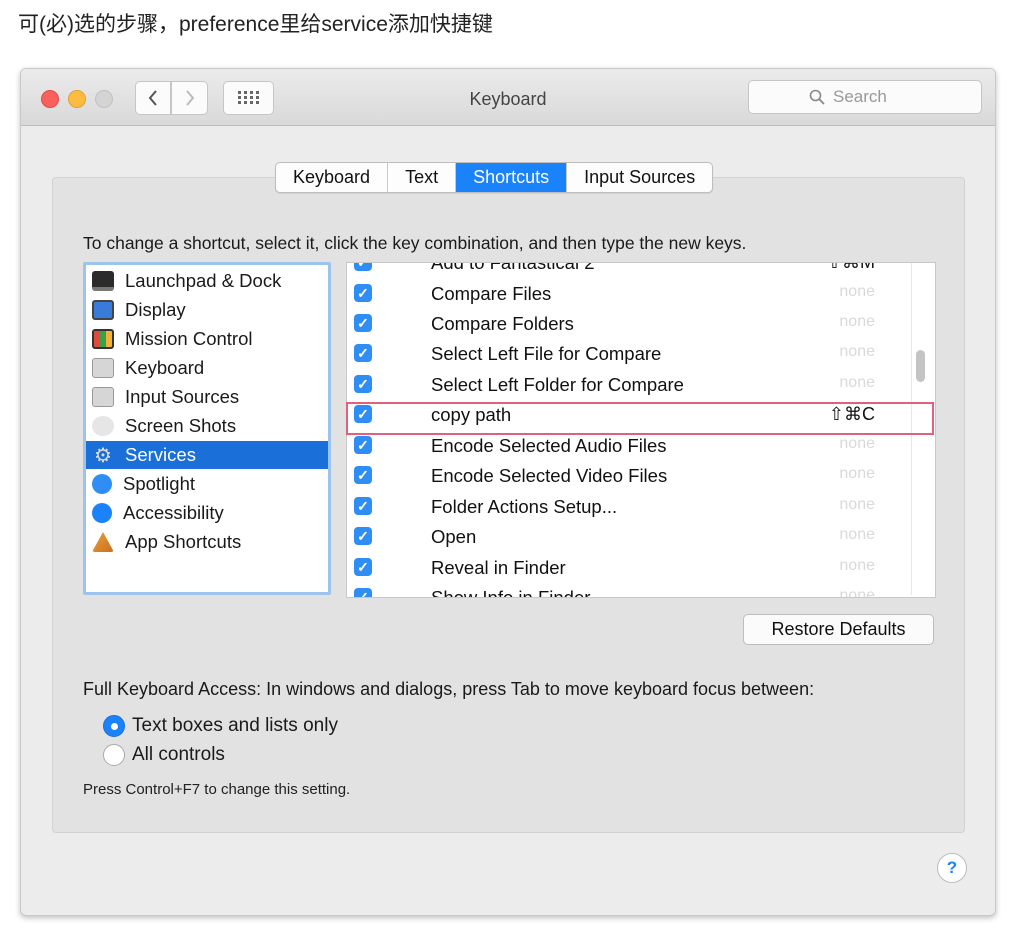 The width and height of the screenshot is (1018, 930). Describe the element at coordinates (641, 270) in the screenshot. I see `shortcut-row: ✓ Add to Fantastical 2 ⇧⌘M` at that location.